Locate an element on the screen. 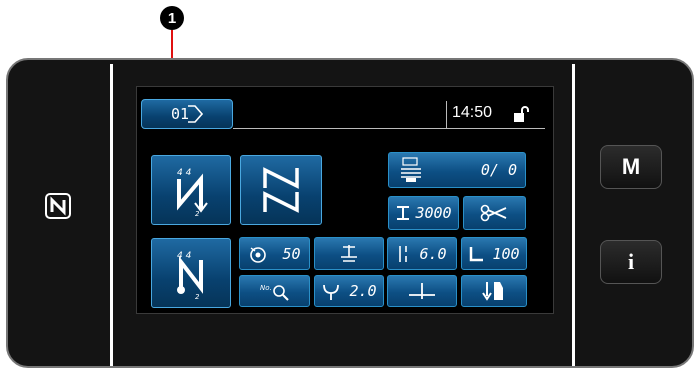 This screenshot has height=371, width=698. thread-trimmer-button is located at coordinates (494, 213).